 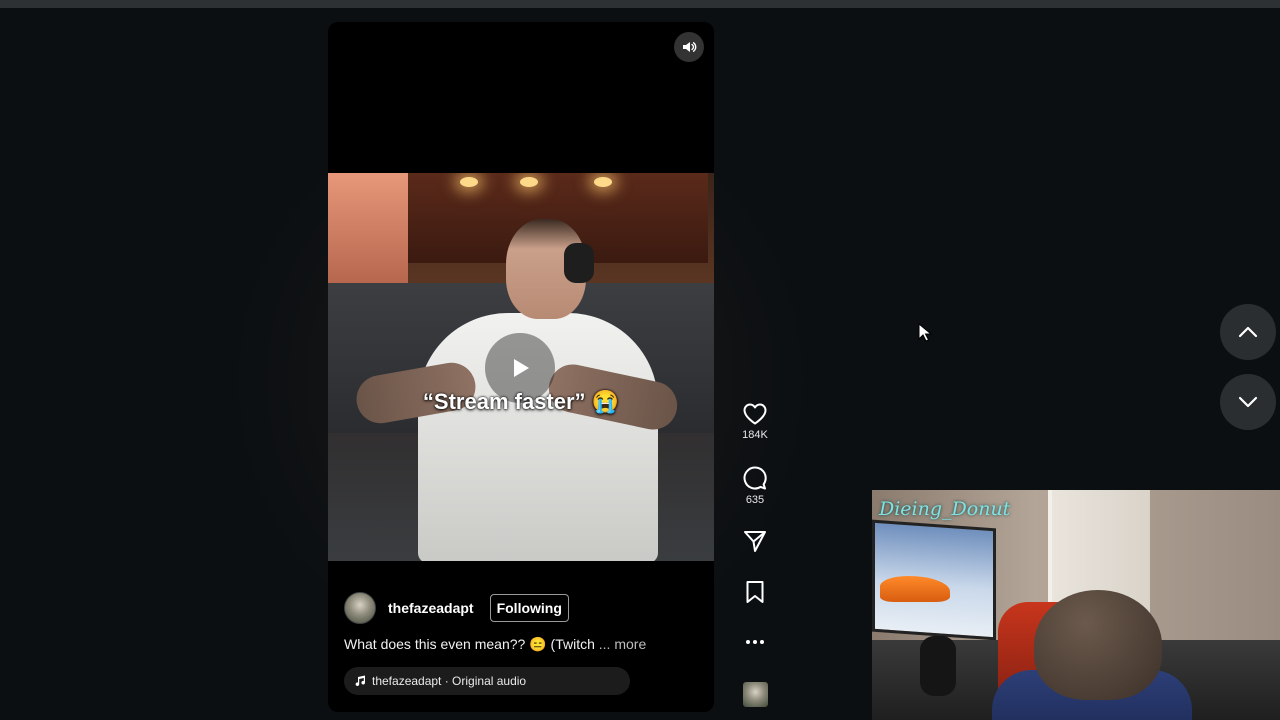 I want to click on author-avatar, so click(x=360, y=608).